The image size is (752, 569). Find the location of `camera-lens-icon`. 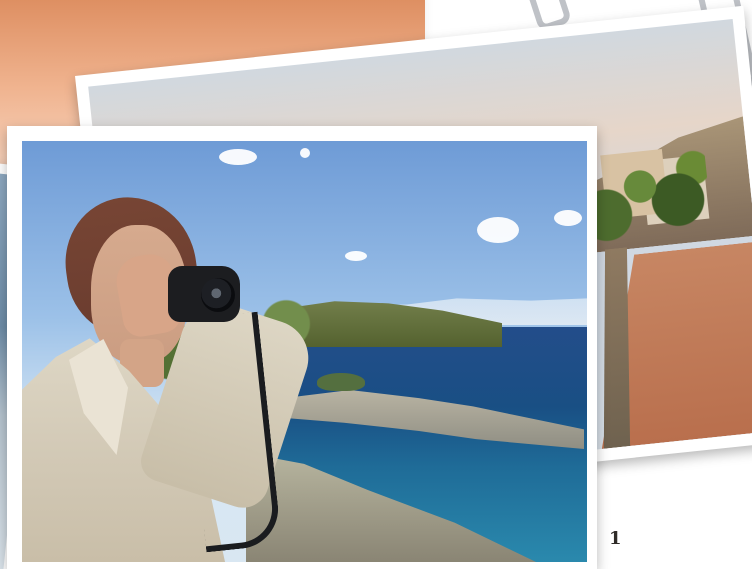

camera-lens-icon is located at coordinates (218, 295).